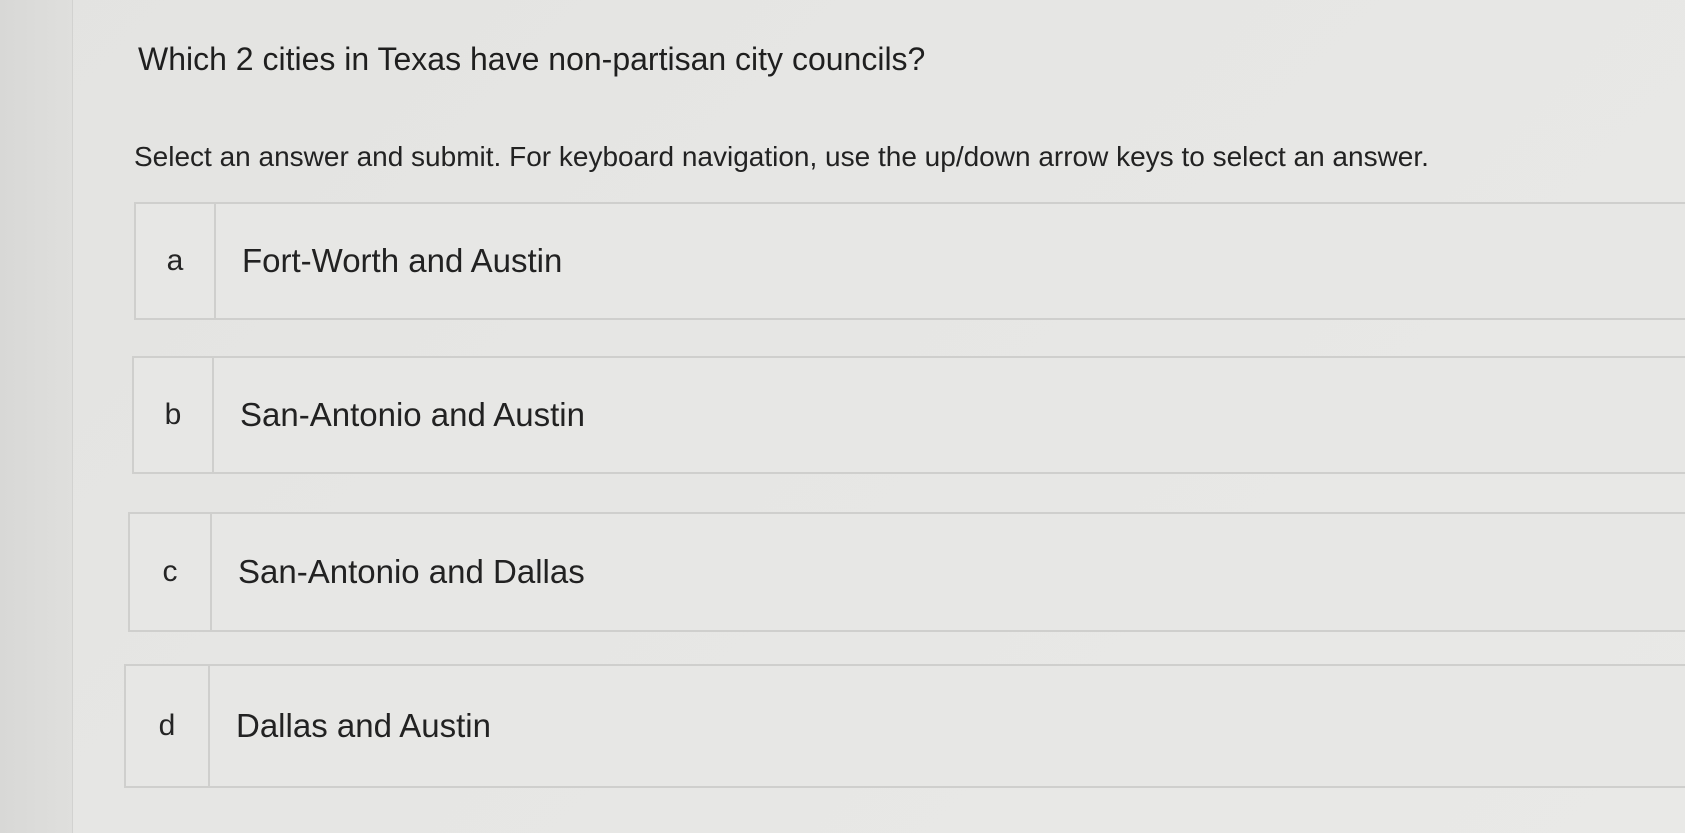 The image size is (1685, 833). What do you see at coordinates (402, 260) in the screenshot?
I see `choice-label: Fort-Worth and Austin` at bounding box center [402, 260].